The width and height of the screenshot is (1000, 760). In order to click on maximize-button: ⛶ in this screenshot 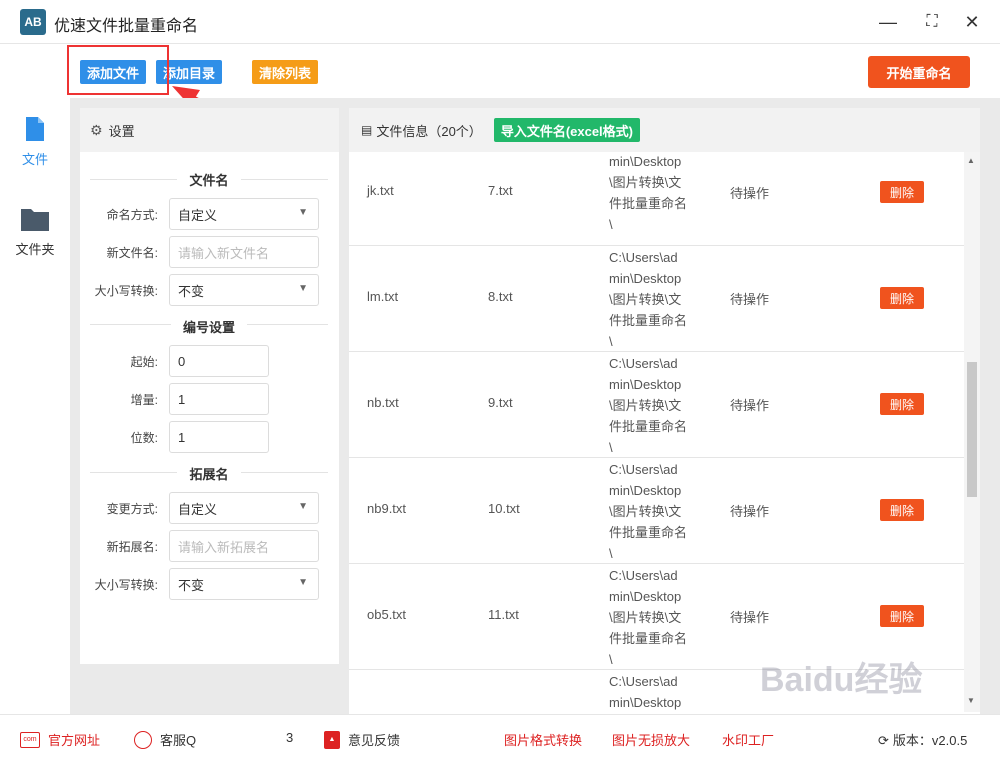, I will do `click(932, 22)`.